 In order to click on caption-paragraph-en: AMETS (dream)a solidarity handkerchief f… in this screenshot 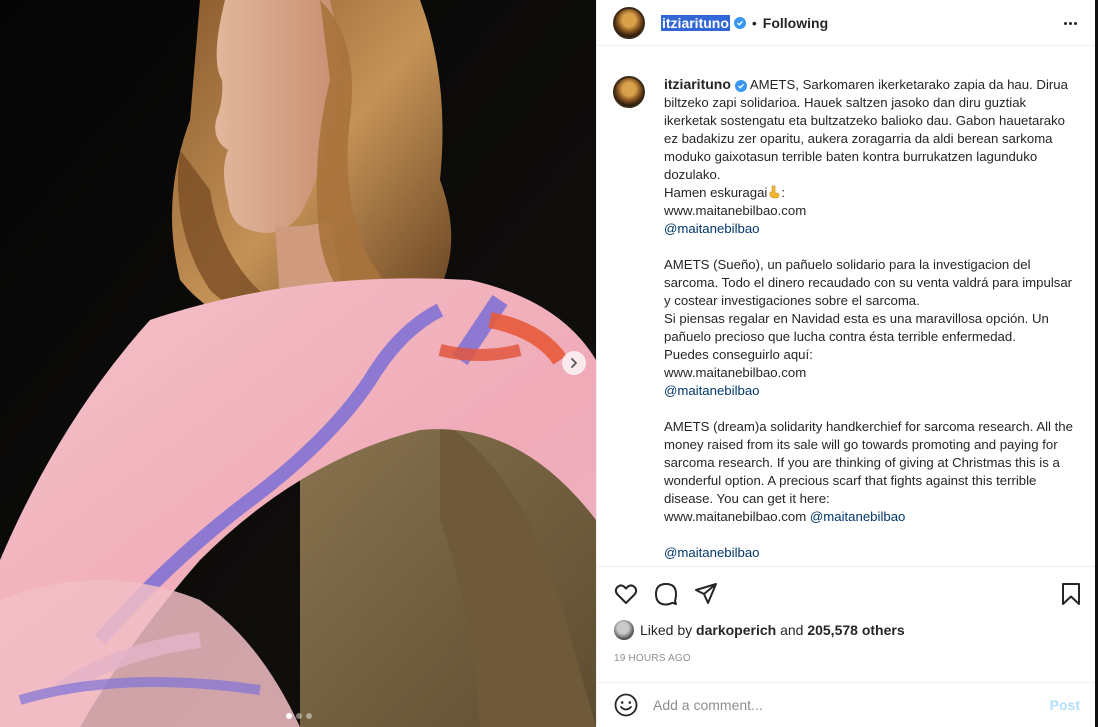, I will do `click(870, 462)`.